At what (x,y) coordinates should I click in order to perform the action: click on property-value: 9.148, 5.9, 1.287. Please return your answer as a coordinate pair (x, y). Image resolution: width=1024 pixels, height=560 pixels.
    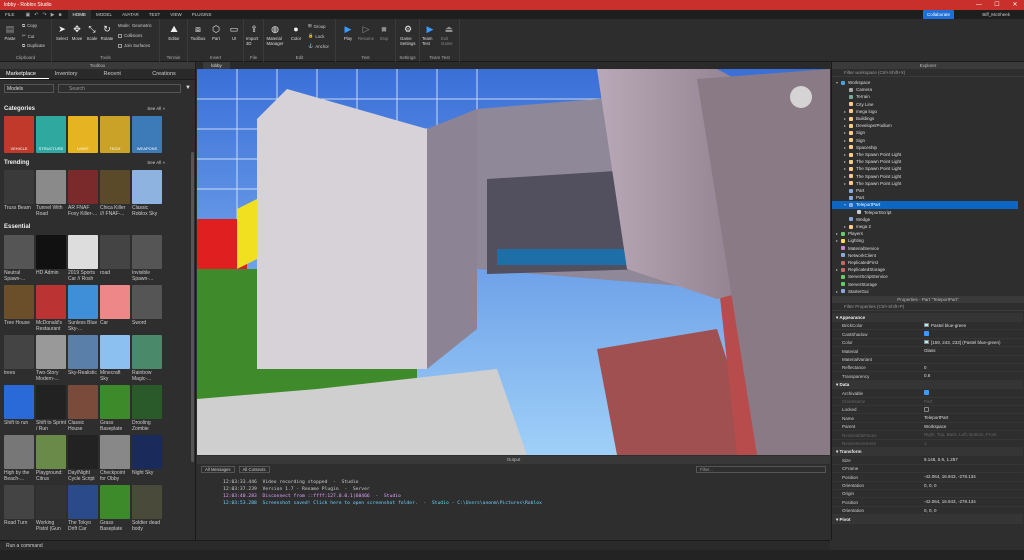
    Looking at the image, I should click on (973, 460).